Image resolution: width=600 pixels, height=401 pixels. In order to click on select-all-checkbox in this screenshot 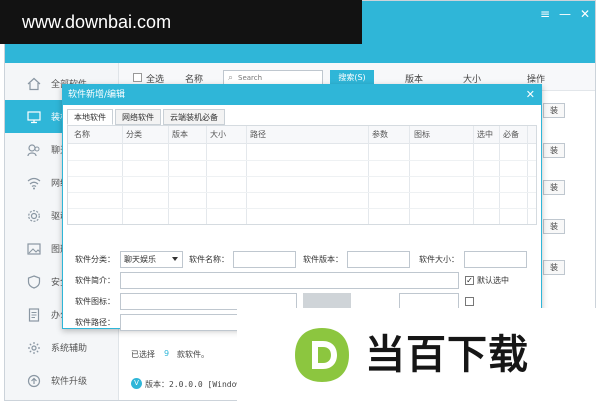, I will do `click(137, 77)`.